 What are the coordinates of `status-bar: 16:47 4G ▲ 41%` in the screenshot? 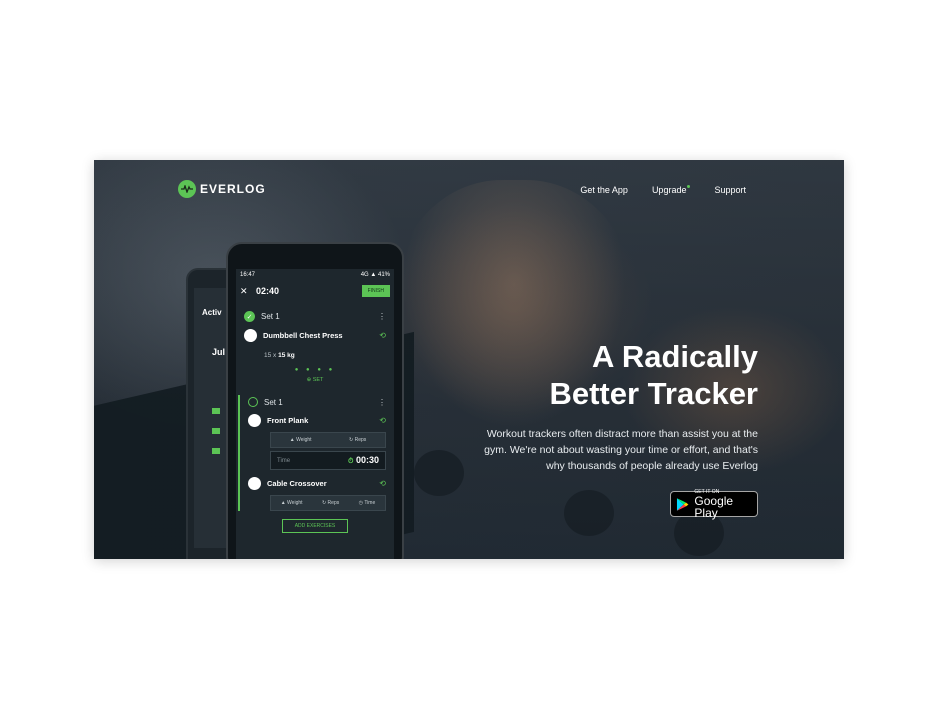 It's located at (315, 275).